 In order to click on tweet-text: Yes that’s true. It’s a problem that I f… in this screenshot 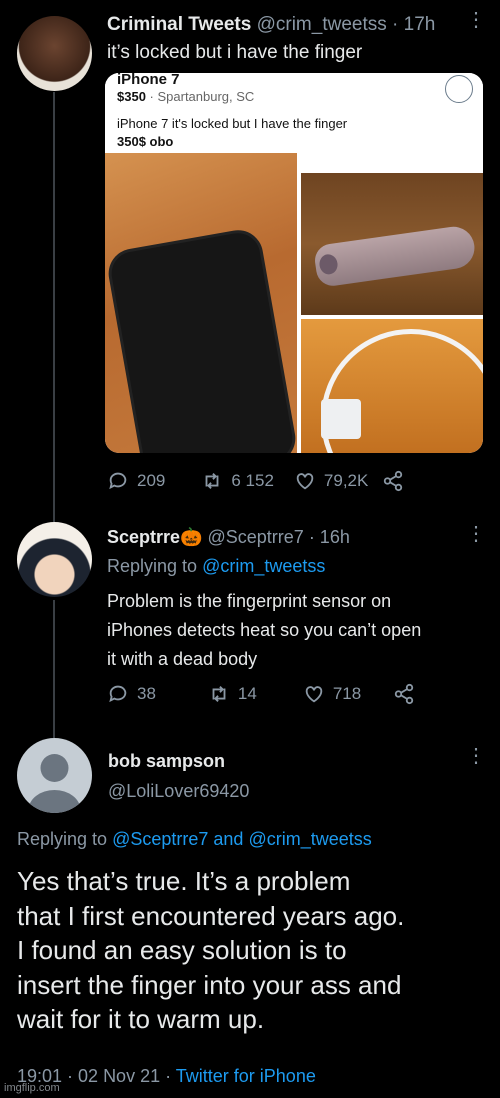, I will do `click(210, 950)`.